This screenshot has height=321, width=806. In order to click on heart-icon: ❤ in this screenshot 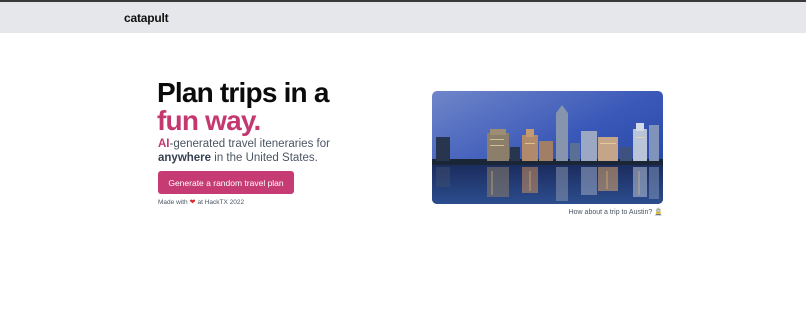, I will do `click(192, 202)`.